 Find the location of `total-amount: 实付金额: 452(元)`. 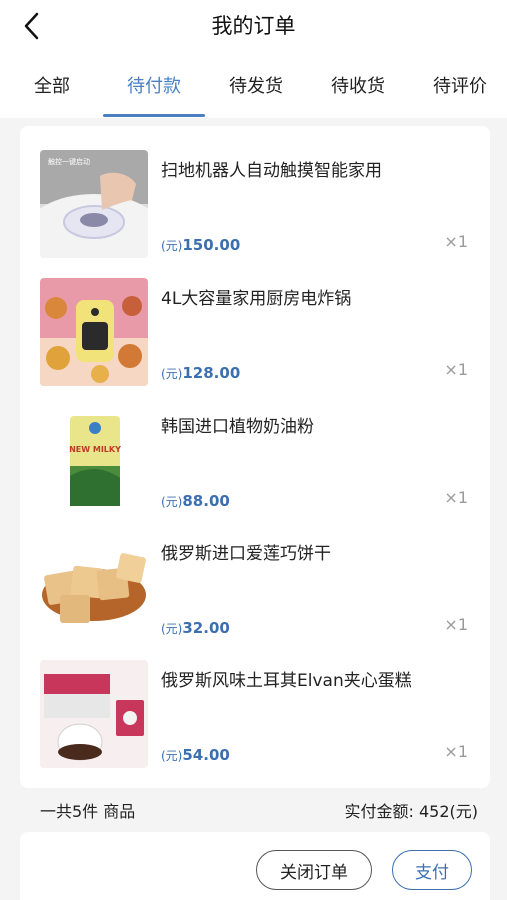

total-amount: 实付金额: 452(元) is located at coordinates (411, 811).